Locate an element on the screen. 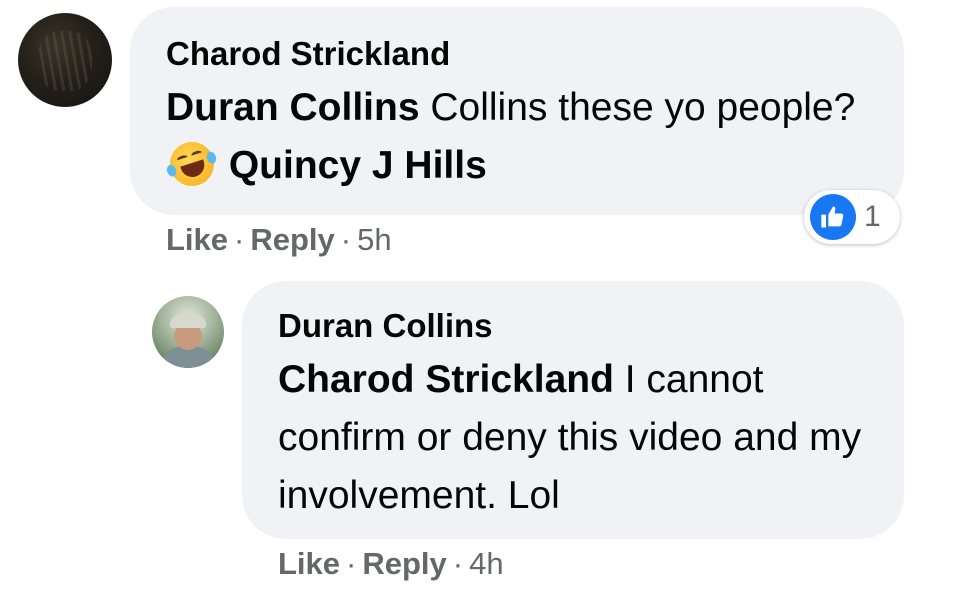  comment-actions: Like · Reply · 4h is located at coordinates (391, 564).